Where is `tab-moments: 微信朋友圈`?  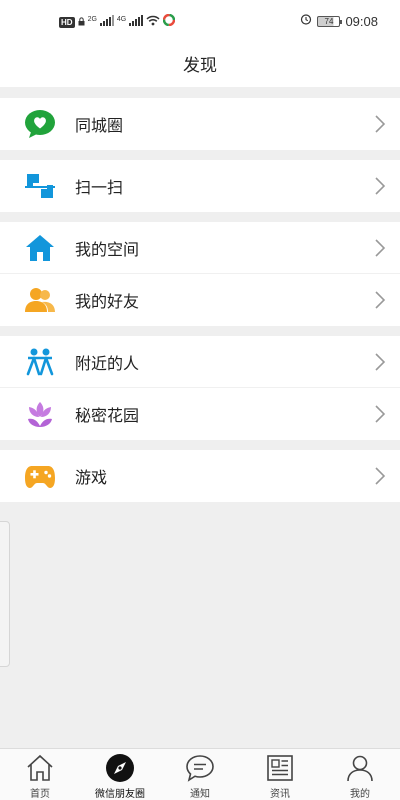
tab-moments: 微信朋友圈 is located at coordinates (120, 774).